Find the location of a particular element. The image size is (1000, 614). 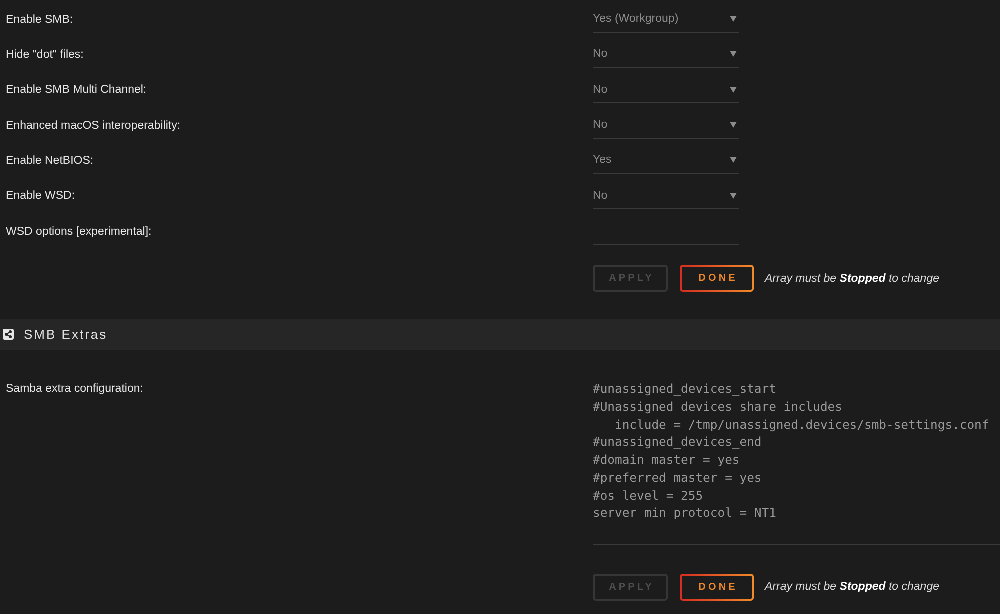

setting-label: Hide "dot" files: is located at coordinates (44, 54).